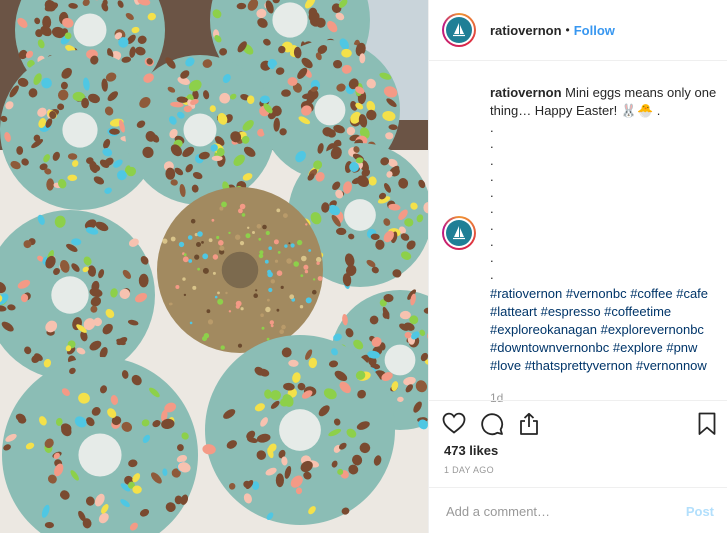 The image size is (727, 534). I want to click on likes-count: 473 likes, so click(471, 450).